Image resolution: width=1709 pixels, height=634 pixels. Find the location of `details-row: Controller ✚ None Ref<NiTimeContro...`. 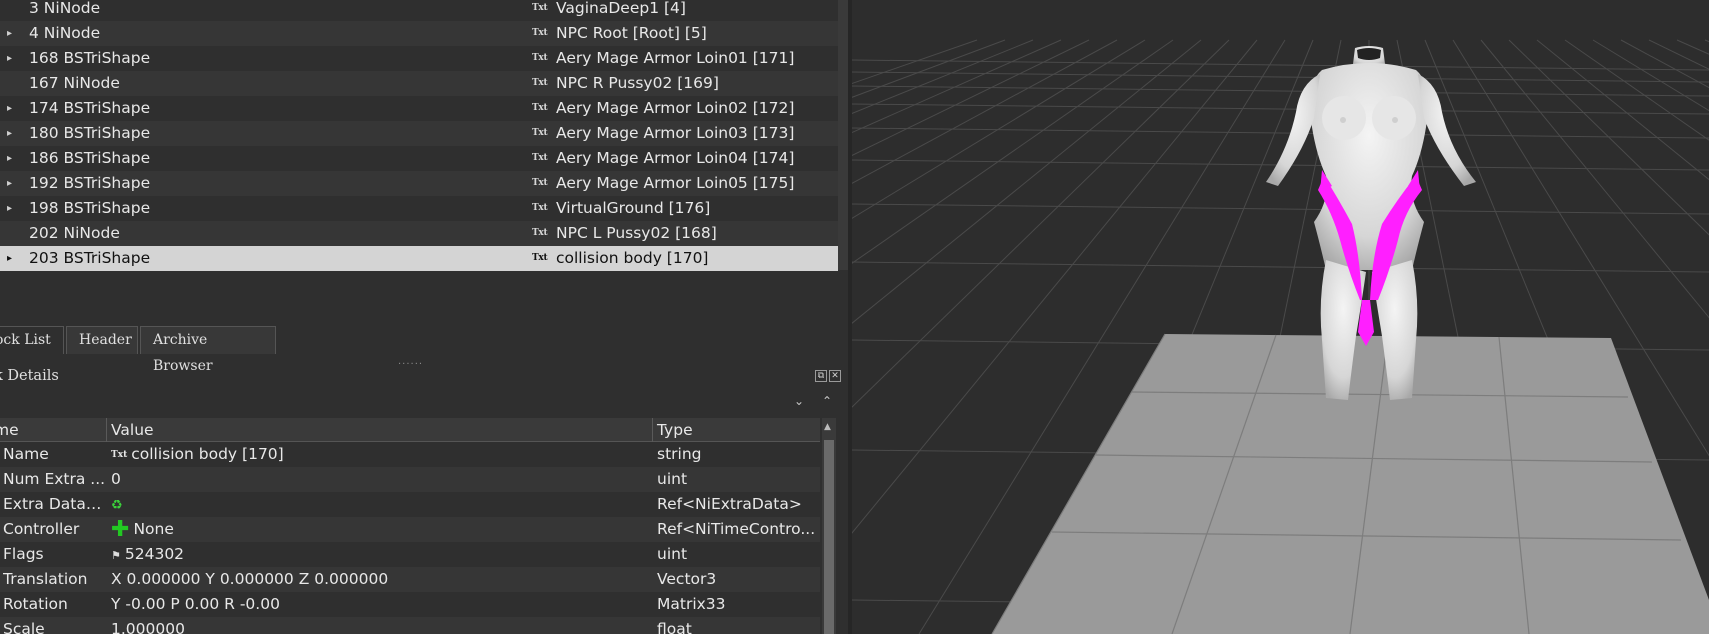

details-row: Controller ✚ None Ref<NiTimeContro... is located at coordinates (410, 529).